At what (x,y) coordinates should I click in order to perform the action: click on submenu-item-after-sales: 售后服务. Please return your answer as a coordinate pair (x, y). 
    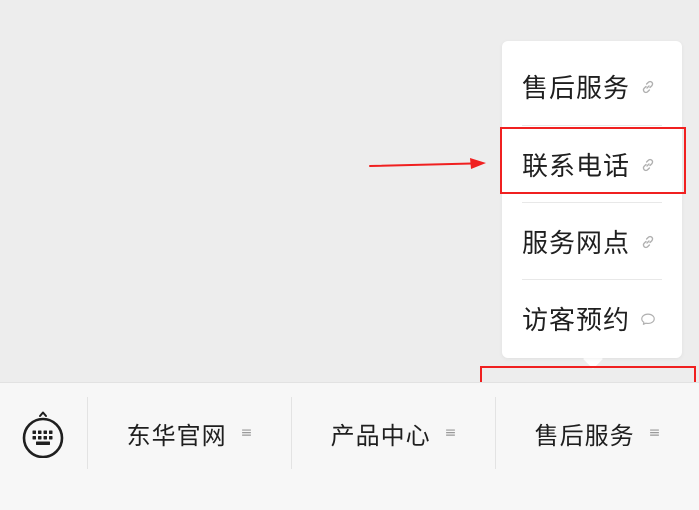
    Looking at the image, I should click on (592, 86).